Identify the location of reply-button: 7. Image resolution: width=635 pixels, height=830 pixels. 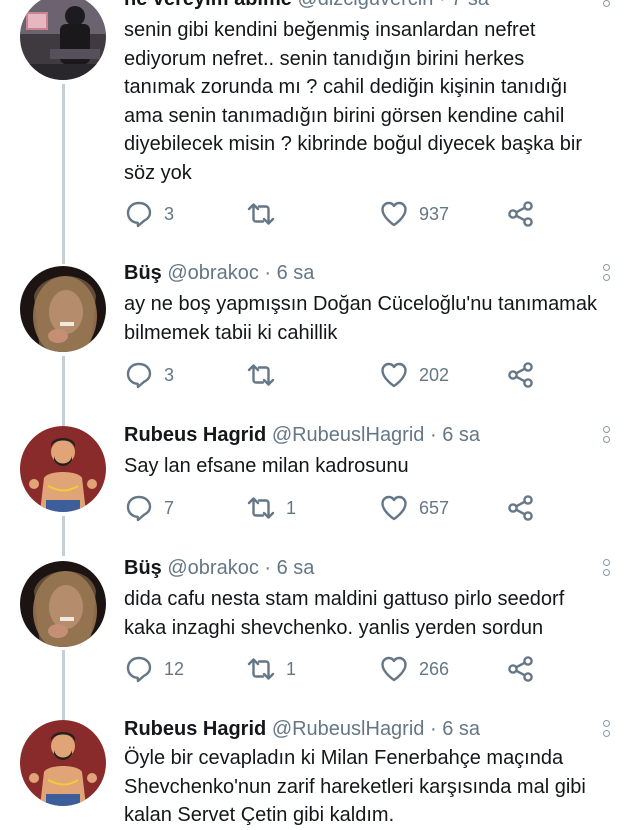
(149, 508).